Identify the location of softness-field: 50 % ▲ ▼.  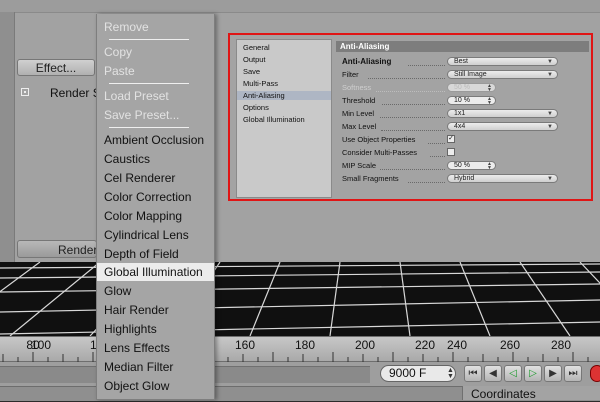
(471, 88).